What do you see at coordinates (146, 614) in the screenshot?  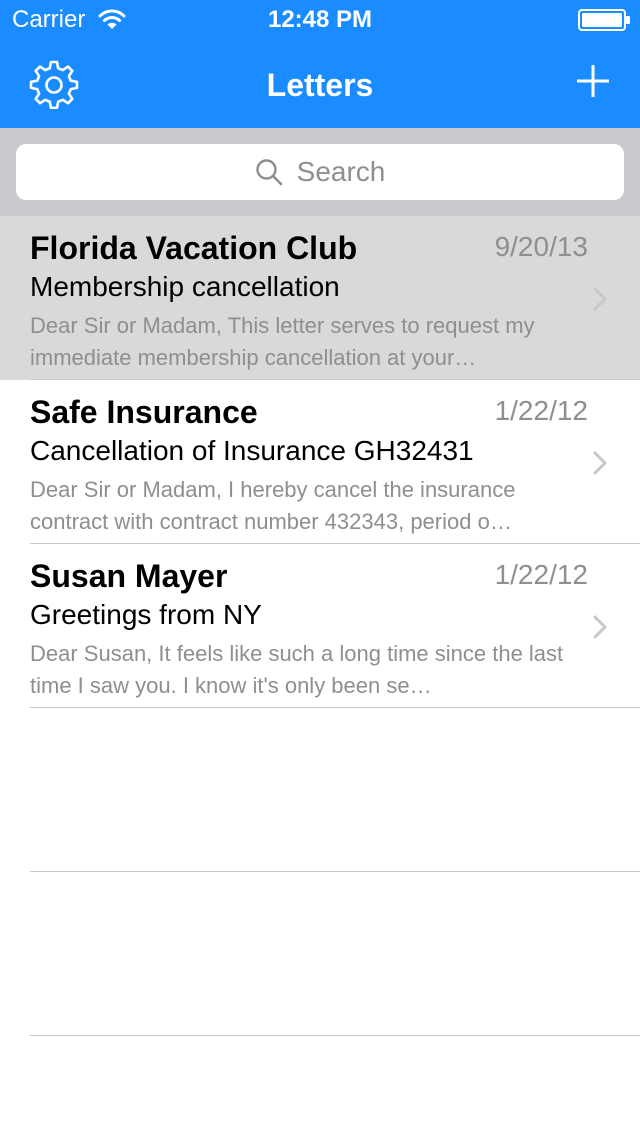 I see `letter-subject: Greetings from NY` at bounding box center [146, 614].